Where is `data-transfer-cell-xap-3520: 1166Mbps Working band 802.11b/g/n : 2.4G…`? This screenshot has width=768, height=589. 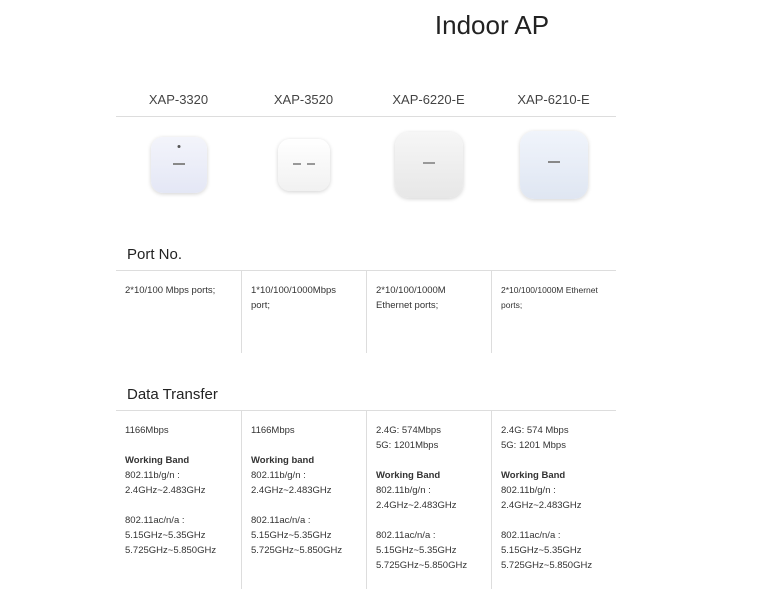 data-transfer-cell-xap-3520: 1166Mbps Working band 802.11b/g/n : 2.4G… is located at coordinates (303, 500).